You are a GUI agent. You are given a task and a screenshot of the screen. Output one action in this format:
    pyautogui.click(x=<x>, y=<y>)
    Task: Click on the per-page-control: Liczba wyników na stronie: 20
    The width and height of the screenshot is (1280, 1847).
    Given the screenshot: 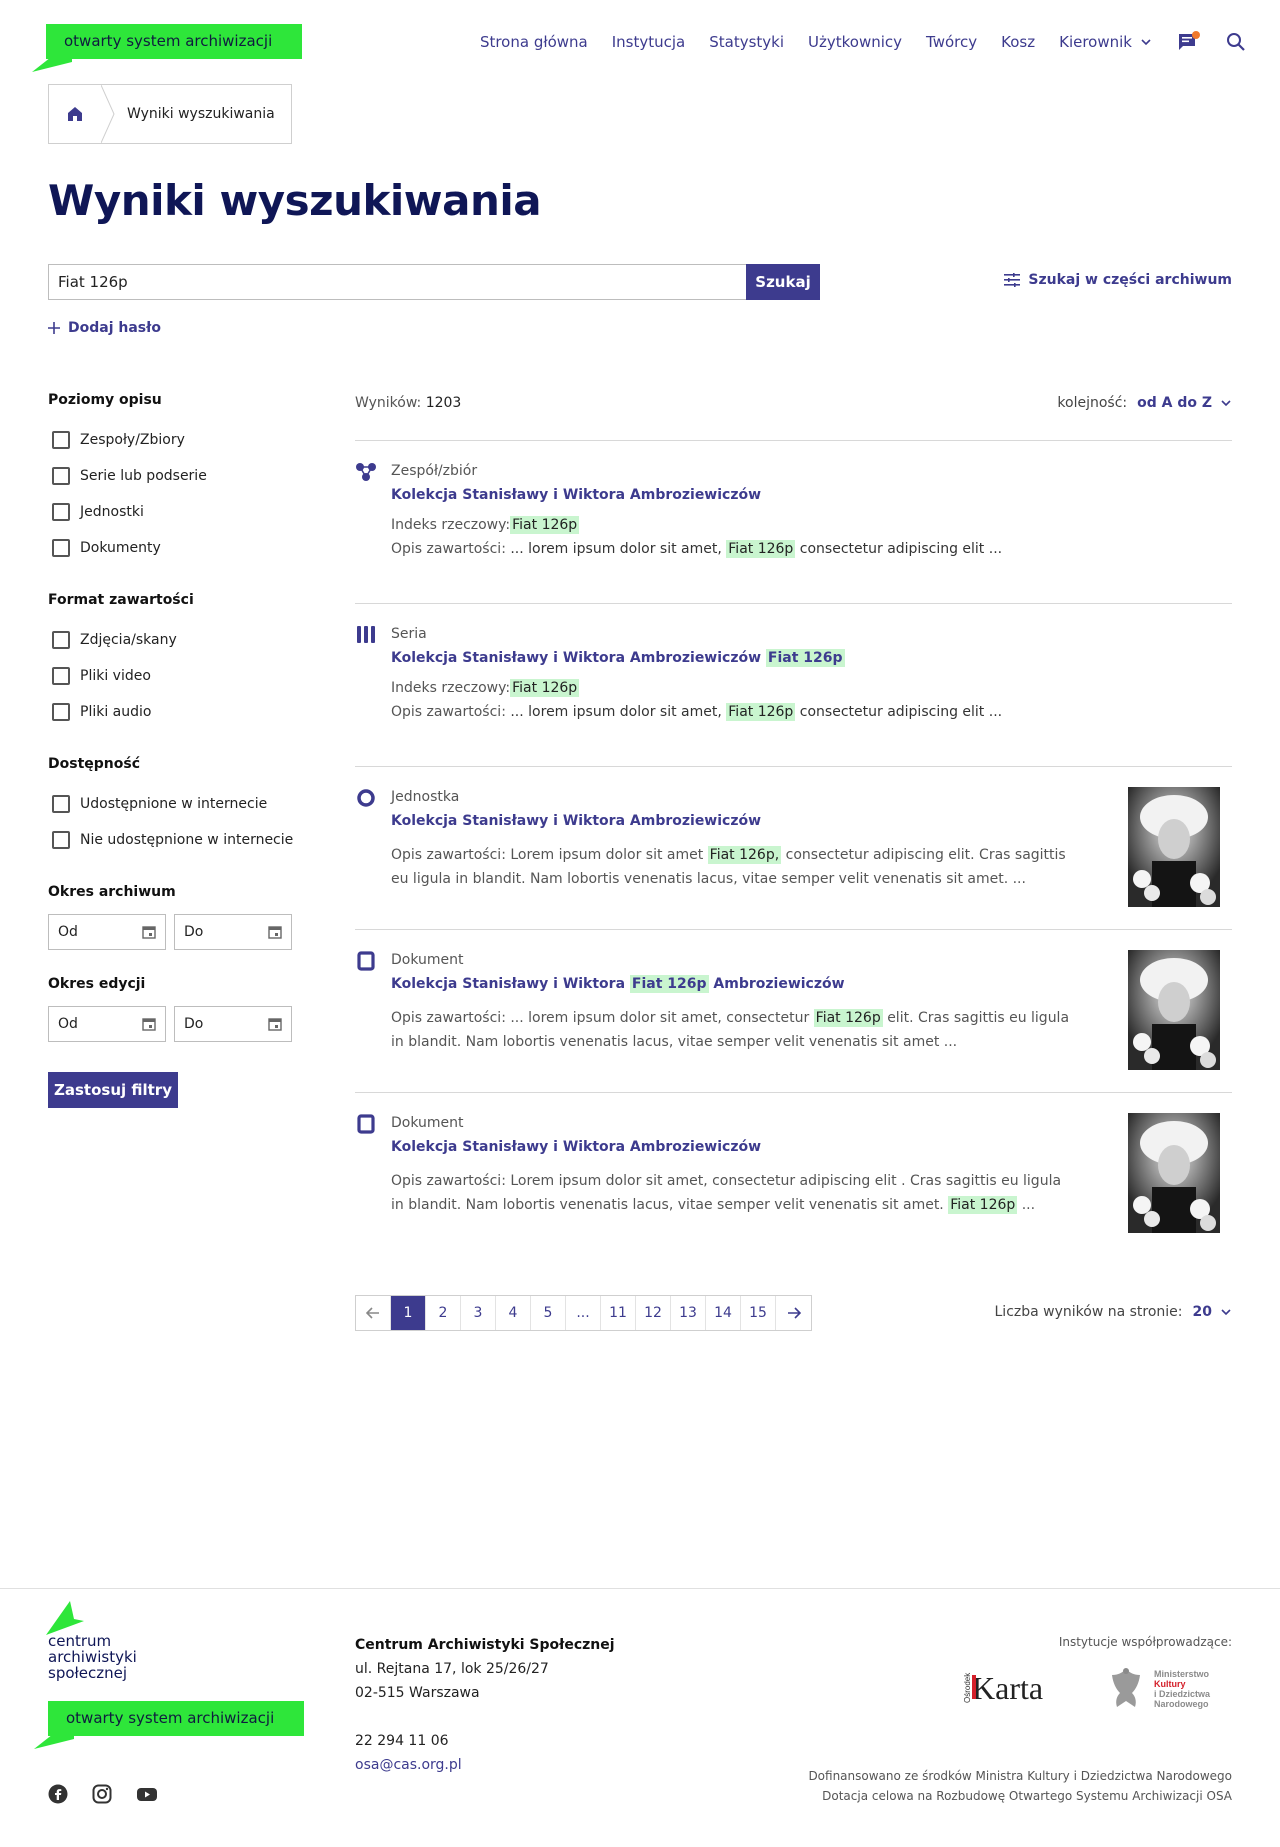 What is the action you would take?
    pyautogui.click(x=1114, y=1312)
    